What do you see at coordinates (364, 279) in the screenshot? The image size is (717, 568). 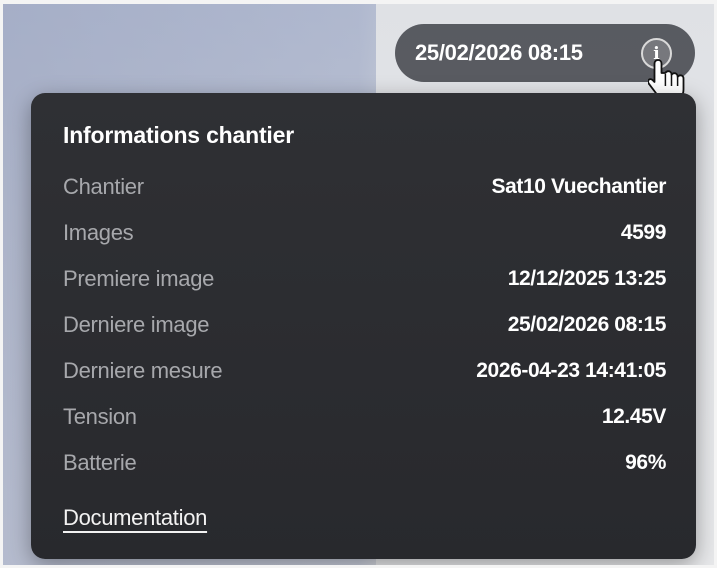 I see `info-row-premiere-image: Premiere image 12/12/2025 13:25` at bounding box center [364, 279].